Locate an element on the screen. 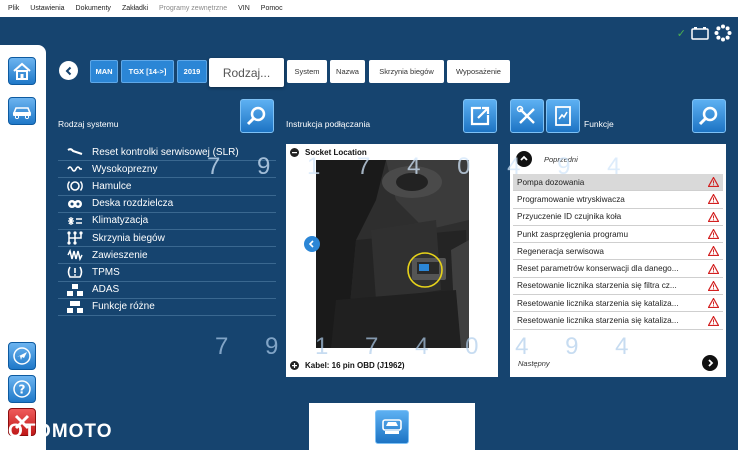 The height and width of the screenshot is (450, 738). dashboard-icon is located at coordinates (75, 204).